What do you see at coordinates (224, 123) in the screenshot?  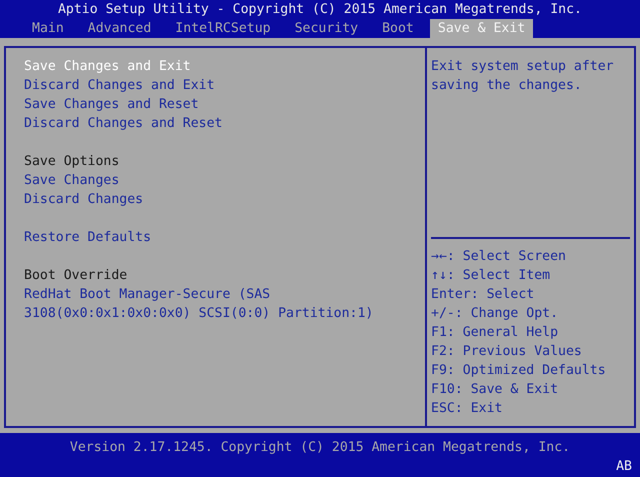 I see `menu-option: Discard Changes and Reset` at bounding box center [224, 123].